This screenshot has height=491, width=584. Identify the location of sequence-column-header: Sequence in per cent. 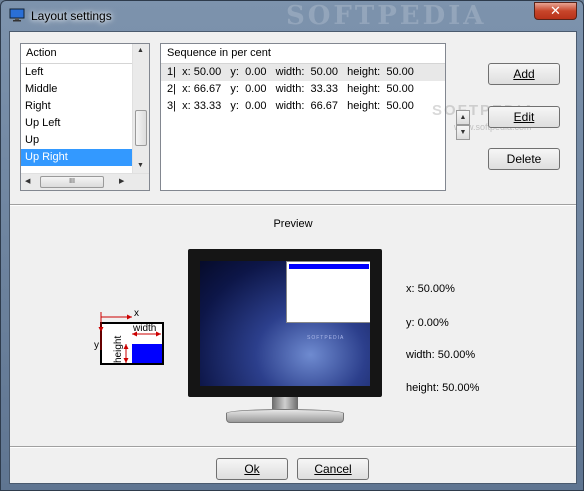
(303, 54).